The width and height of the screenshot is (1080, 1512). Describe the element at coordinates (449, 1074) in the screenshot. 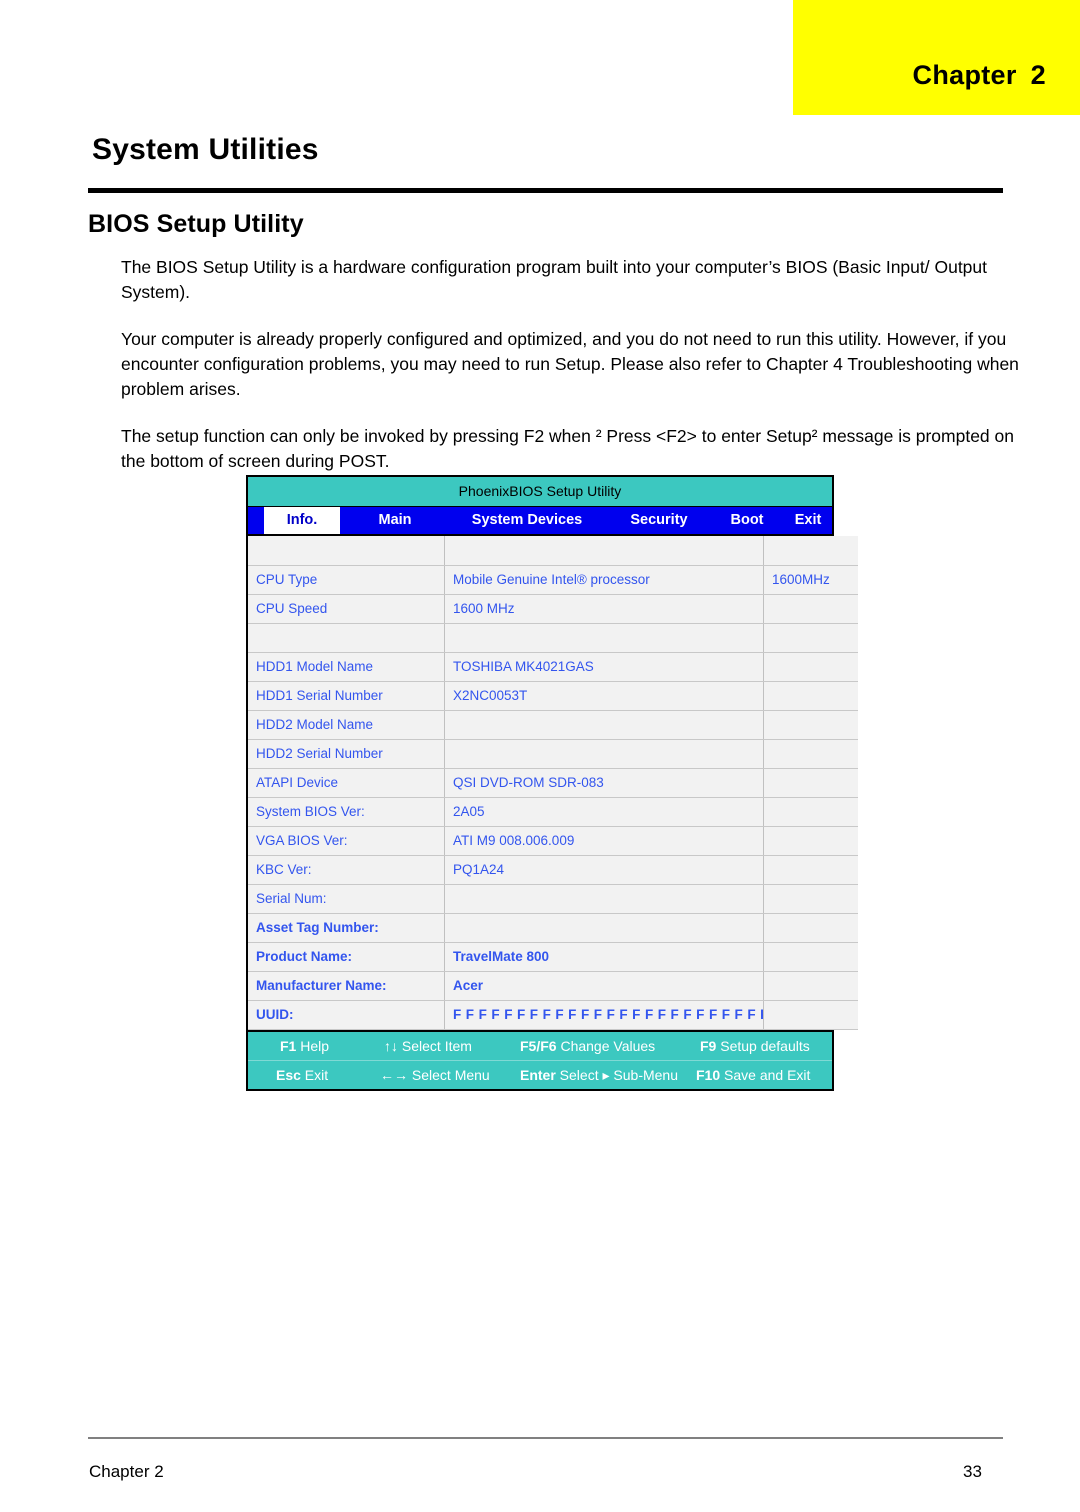

I see `bios-key-action: Select Menu` at that location.